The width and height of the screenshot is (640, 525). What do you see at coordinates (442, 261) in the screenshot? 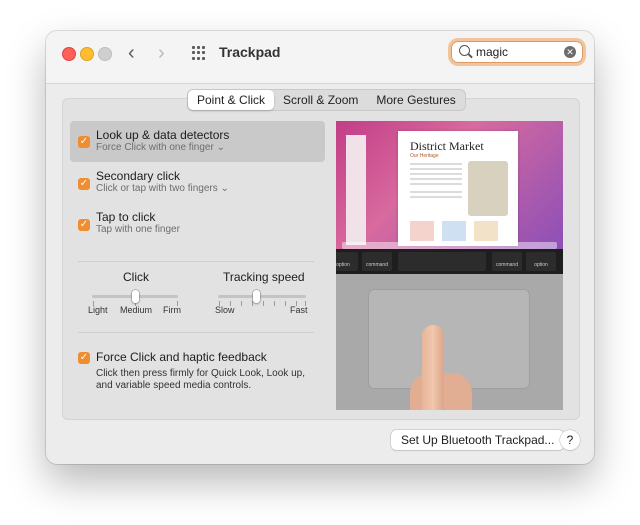
I see `key-space` at bounding box center [442, 261].